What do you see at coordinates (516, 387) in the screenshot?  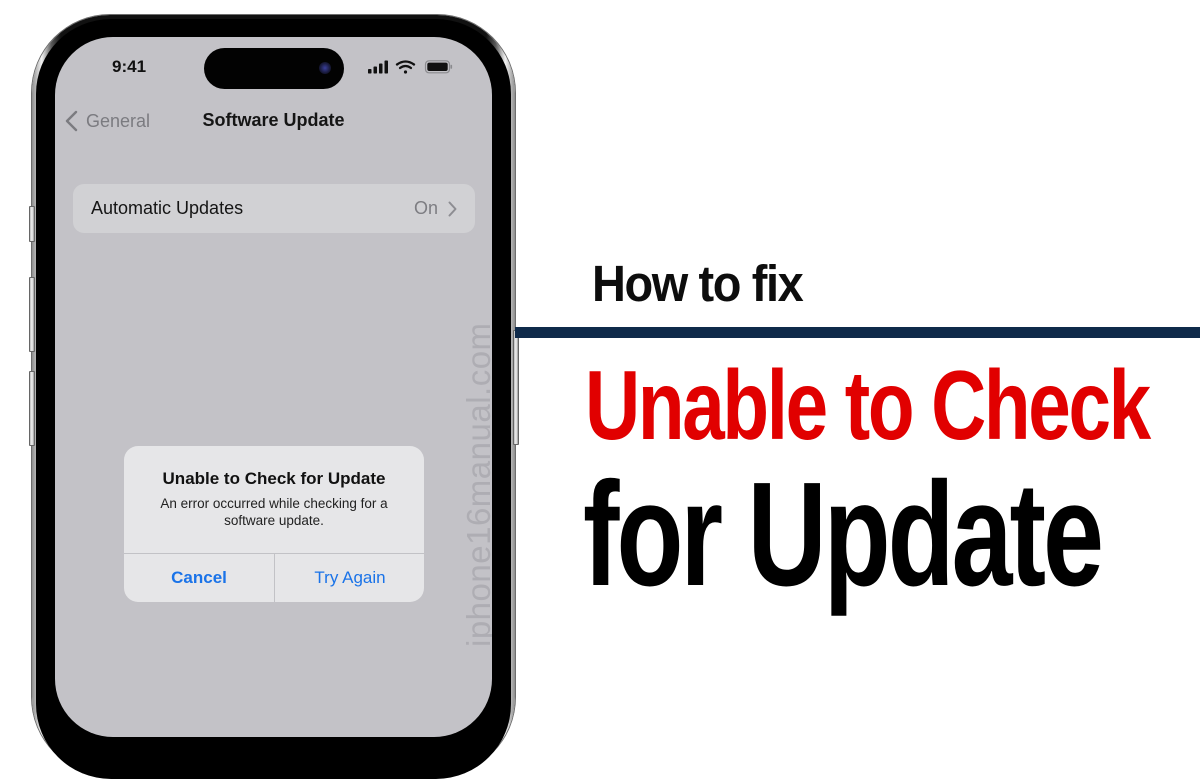 I see `power-button` at bounding box center [516, 387].